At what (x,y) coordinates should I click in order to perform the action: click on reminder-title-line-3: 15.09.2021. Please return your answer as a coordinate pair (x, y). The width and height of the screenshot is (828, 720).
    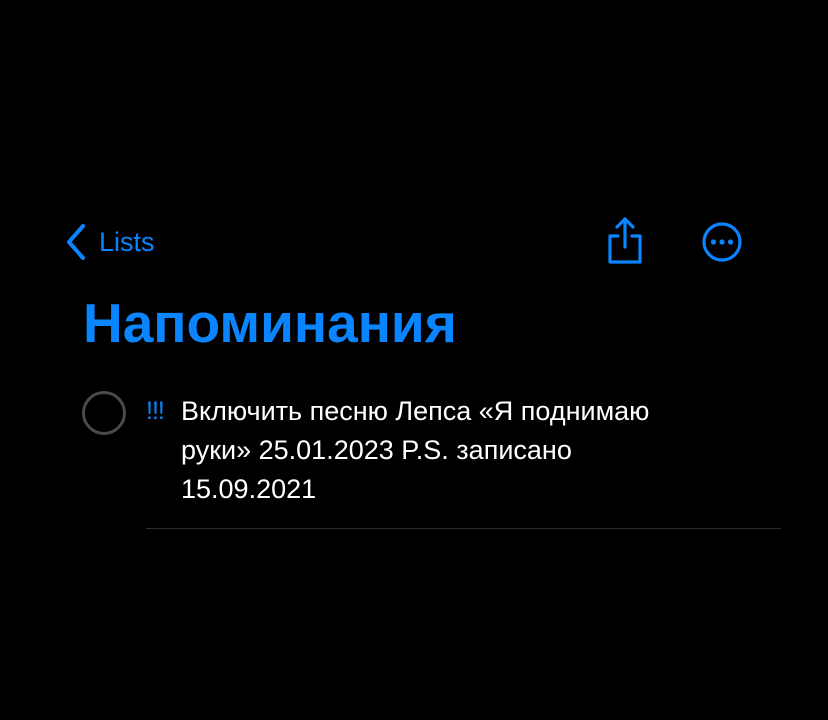
    Looking at the image, I should click on (249, 489).